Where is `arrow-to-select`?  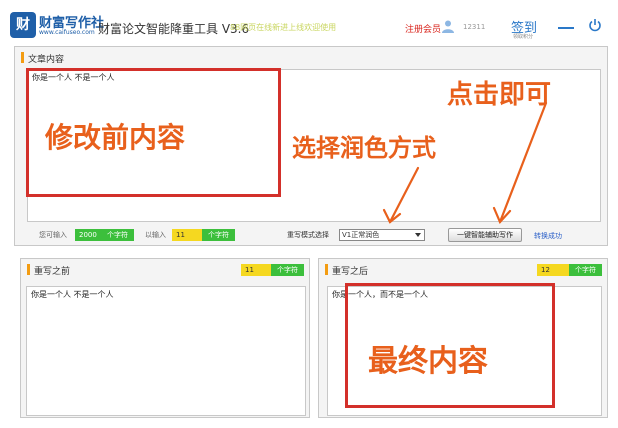
arrow-to-select is located at coordinates (404, 195).